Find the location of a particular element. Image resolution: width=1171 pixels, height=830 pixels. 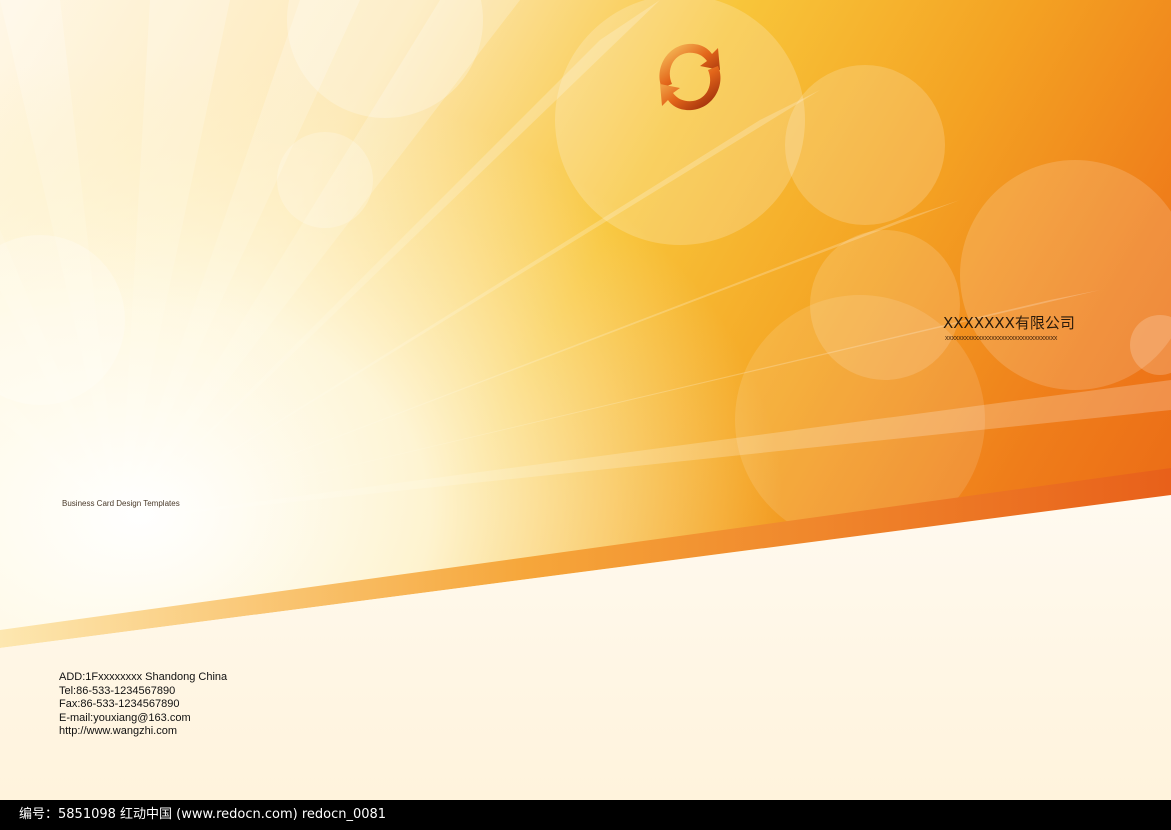

contact-tel: Tel:86-533-1234567890 is located at coordinates (117, 690).